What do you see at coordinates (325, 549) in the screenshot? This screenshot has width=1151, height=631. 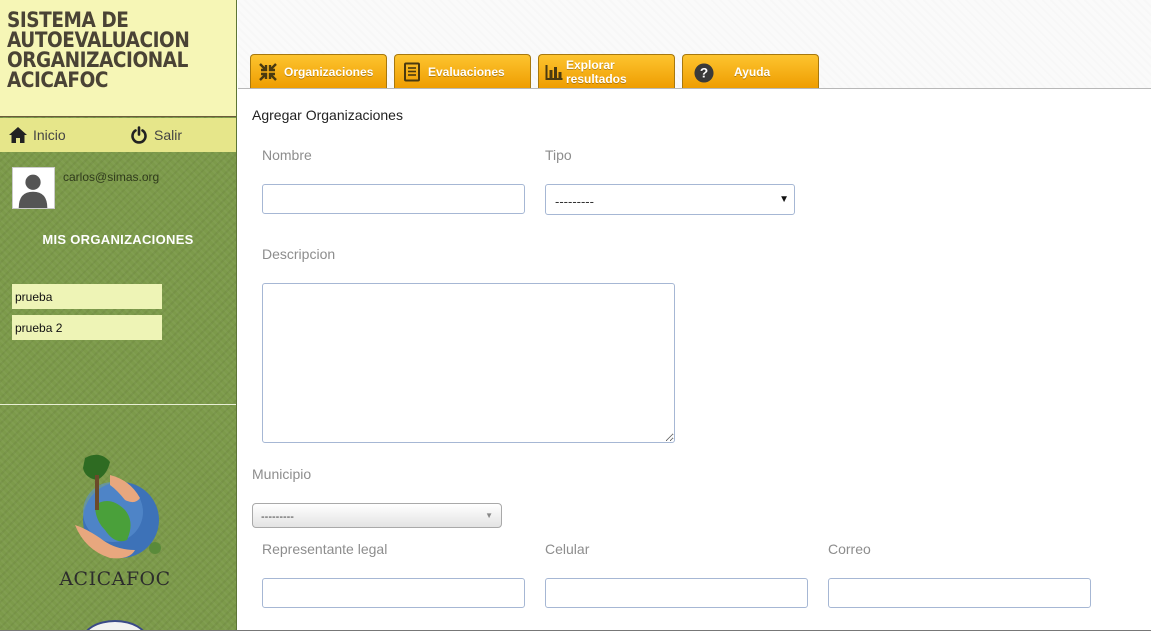 I see `representante-label: Representante legal` at bounding box center [325, 549].